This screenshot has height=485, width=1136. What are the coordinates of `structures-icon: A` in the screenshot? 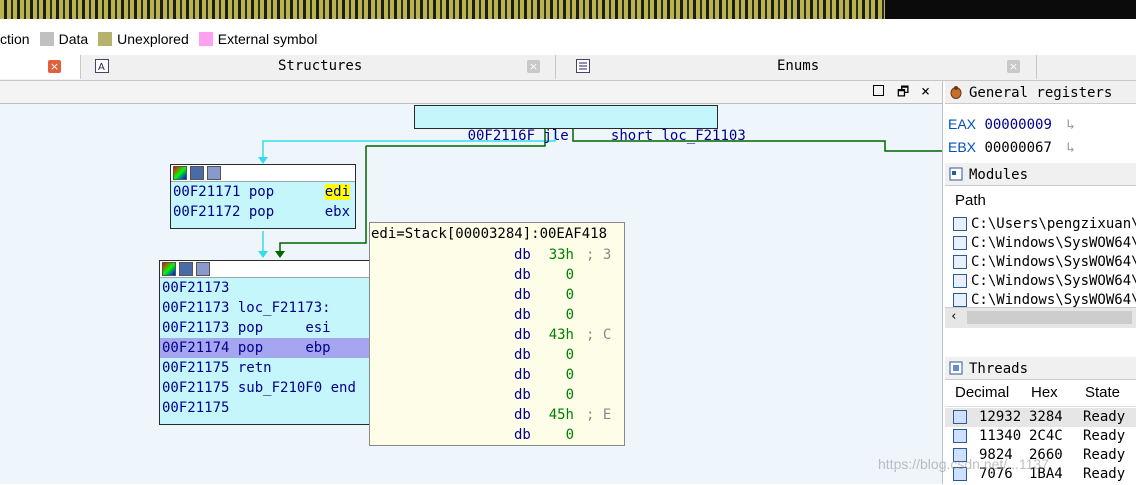 It's located at (102, 66).